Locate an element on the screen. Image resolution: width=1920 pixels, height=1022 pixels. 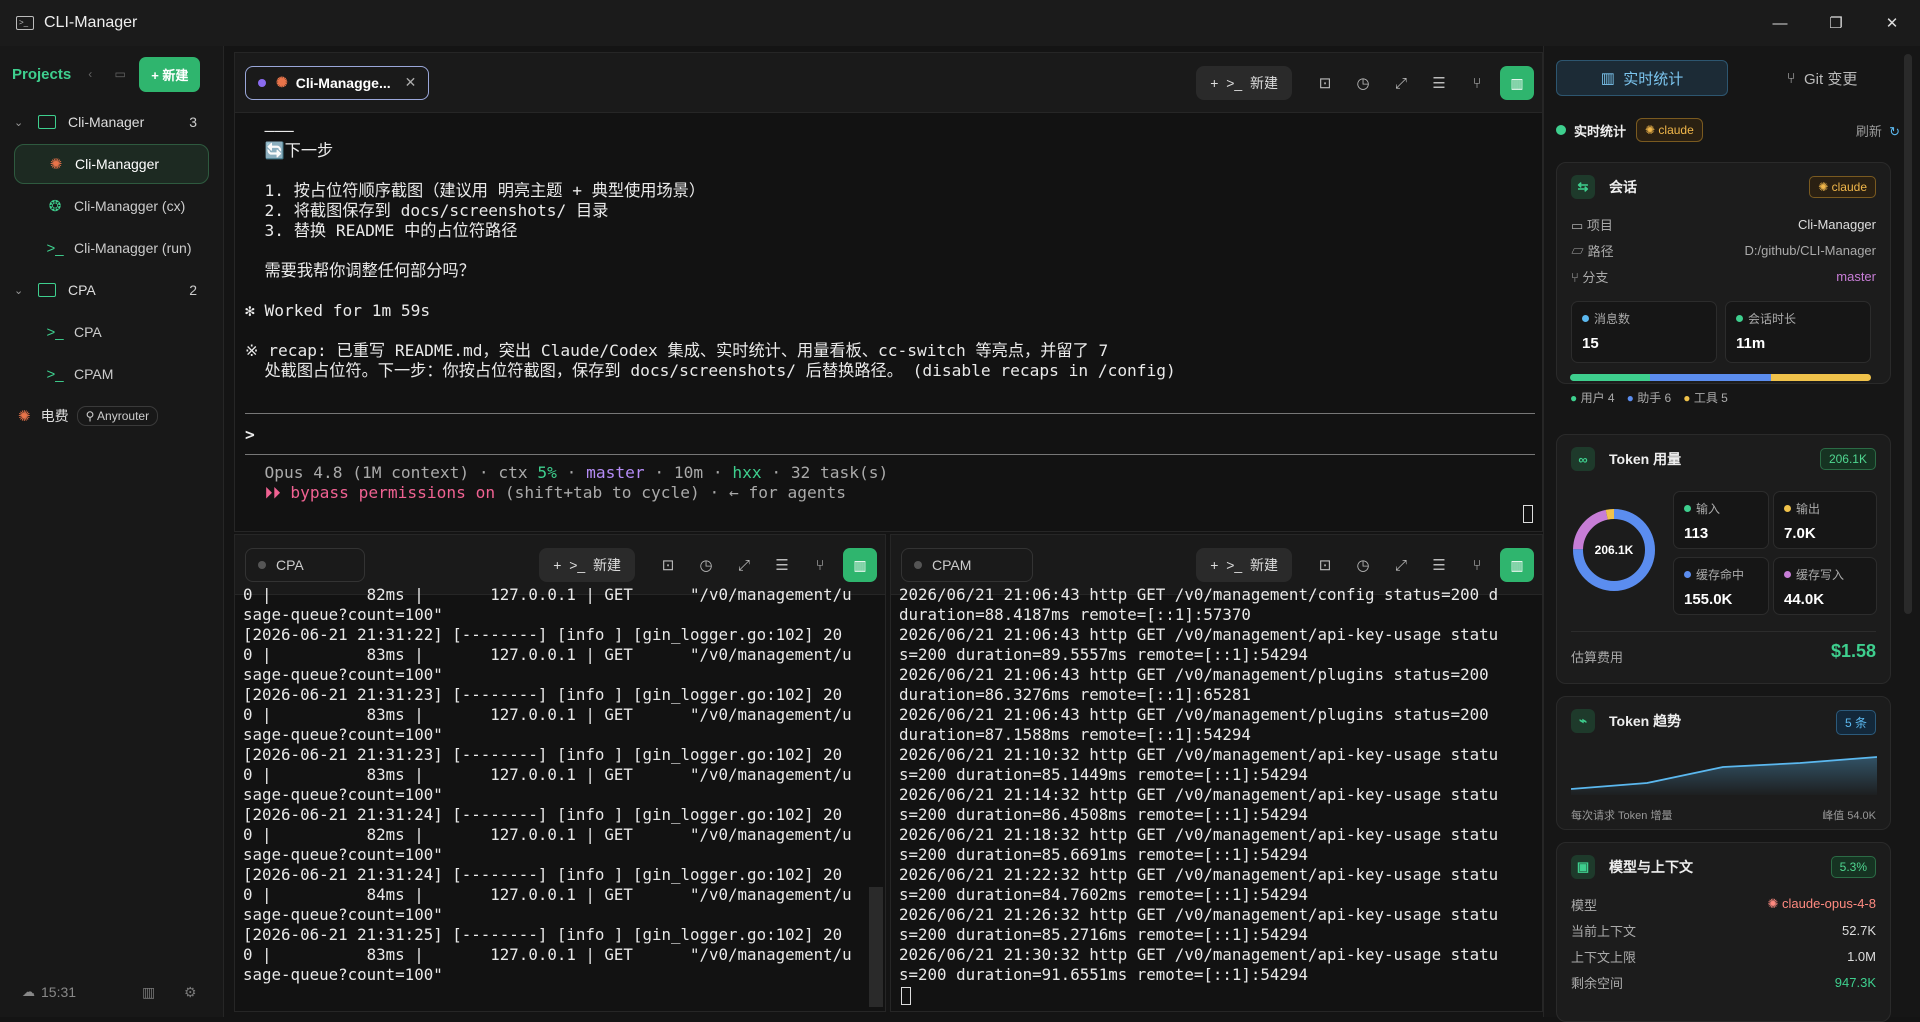
messages-stat: 消息数 15 is located at coordinates (1644, 332).